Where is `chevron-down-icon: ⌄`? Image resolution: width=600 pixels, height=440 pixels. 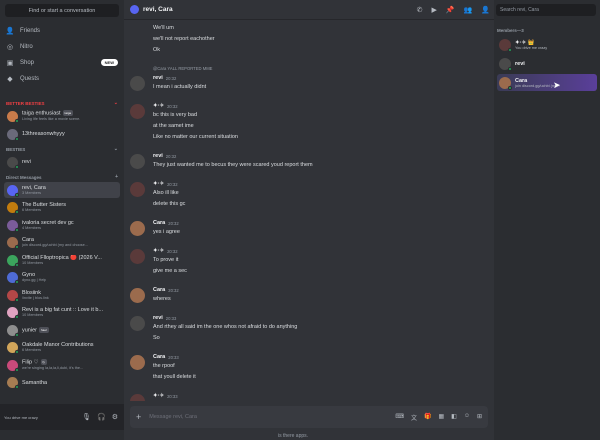 chevron-down-icon: ⌄ is located at coordinates (115, 103).